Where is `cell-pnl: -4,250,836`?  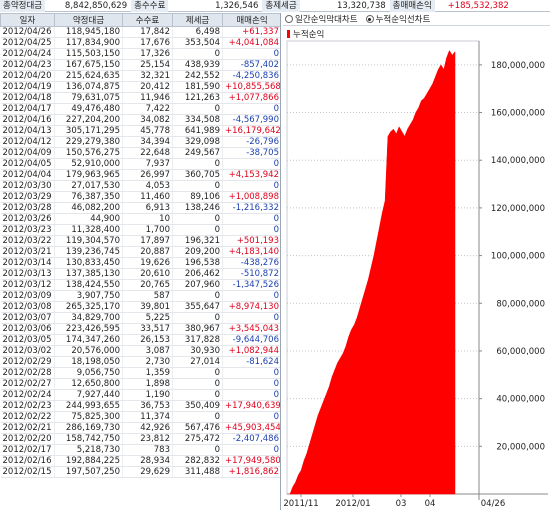 cell-pnl: -4,250,836 is located at coordinates (251, 76).